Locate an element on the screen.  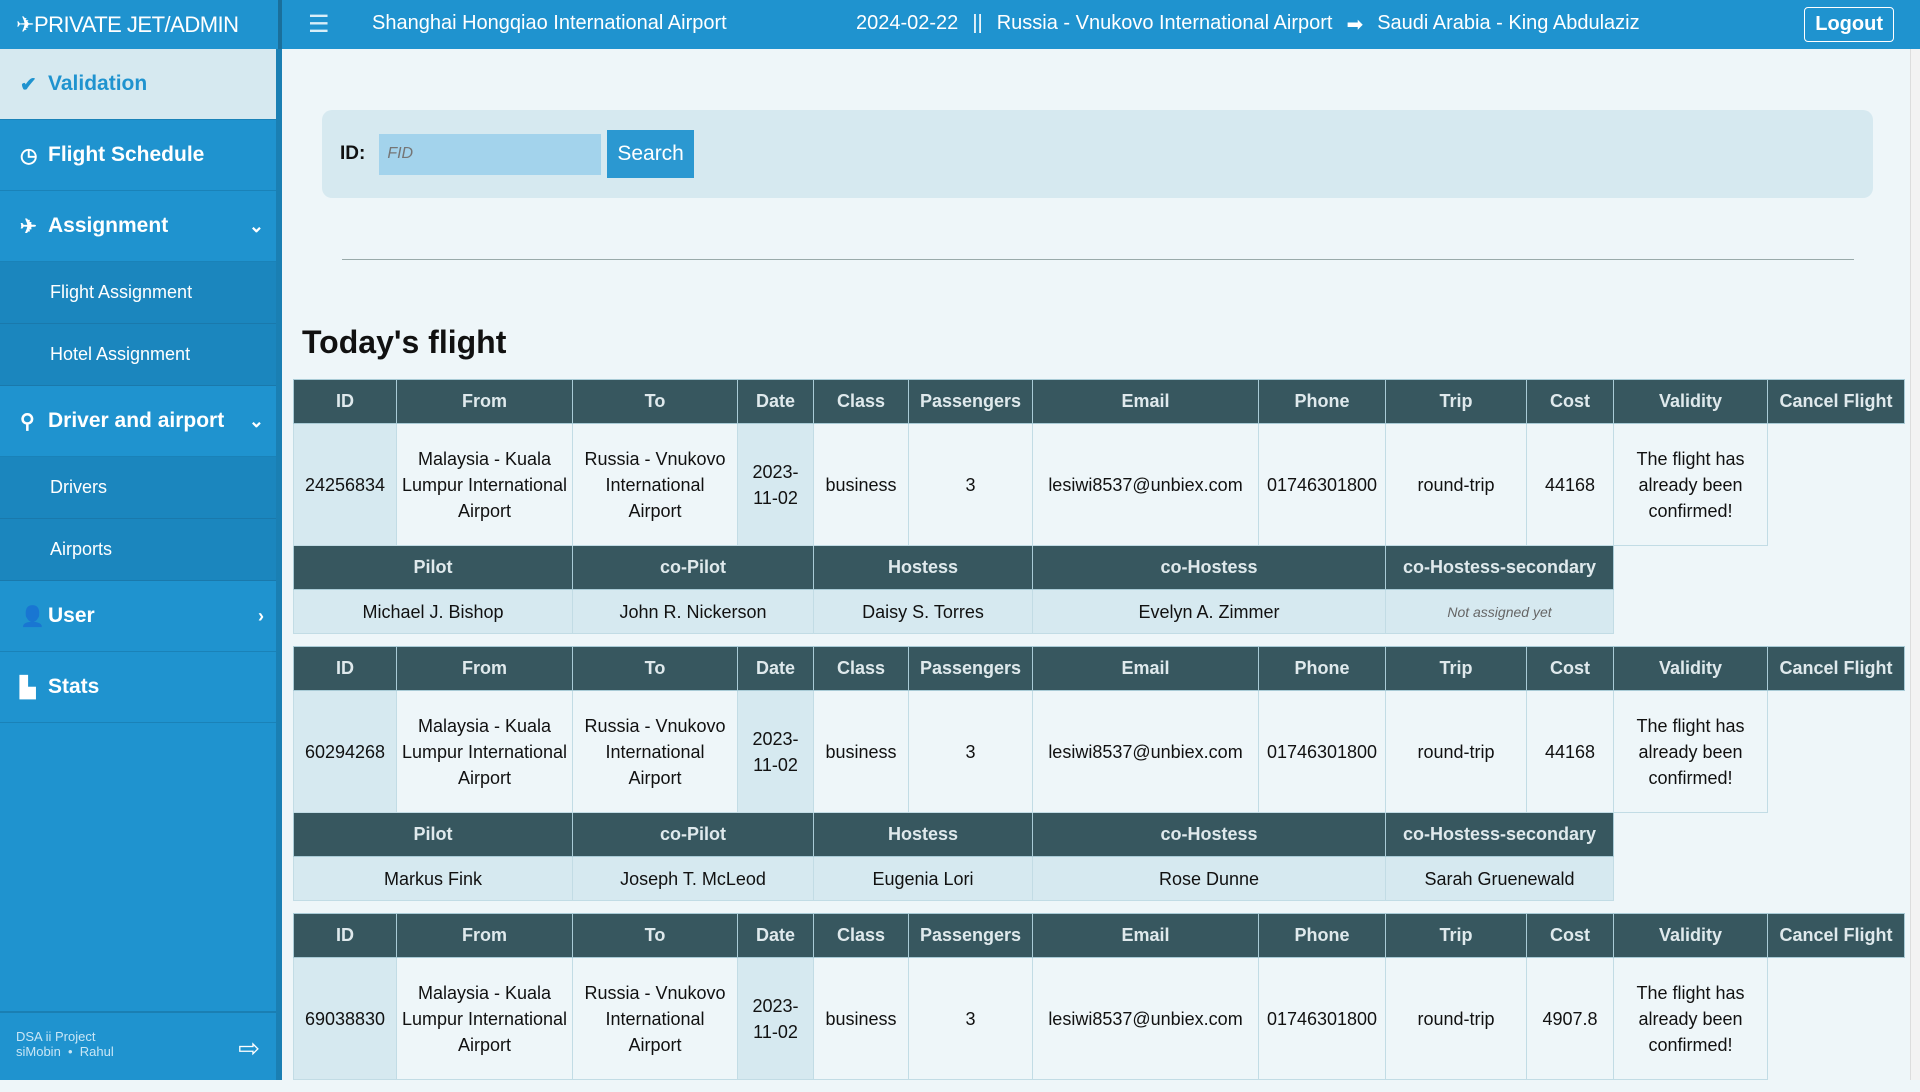
cell-phone: 01746301800 is located at coordinates (1322, 1018).